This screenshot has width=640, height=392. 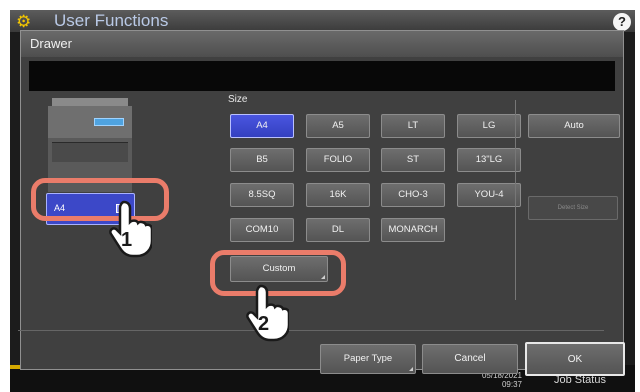 I want to click on paper-type-label: Paper Type, so click(x=368, y=358).